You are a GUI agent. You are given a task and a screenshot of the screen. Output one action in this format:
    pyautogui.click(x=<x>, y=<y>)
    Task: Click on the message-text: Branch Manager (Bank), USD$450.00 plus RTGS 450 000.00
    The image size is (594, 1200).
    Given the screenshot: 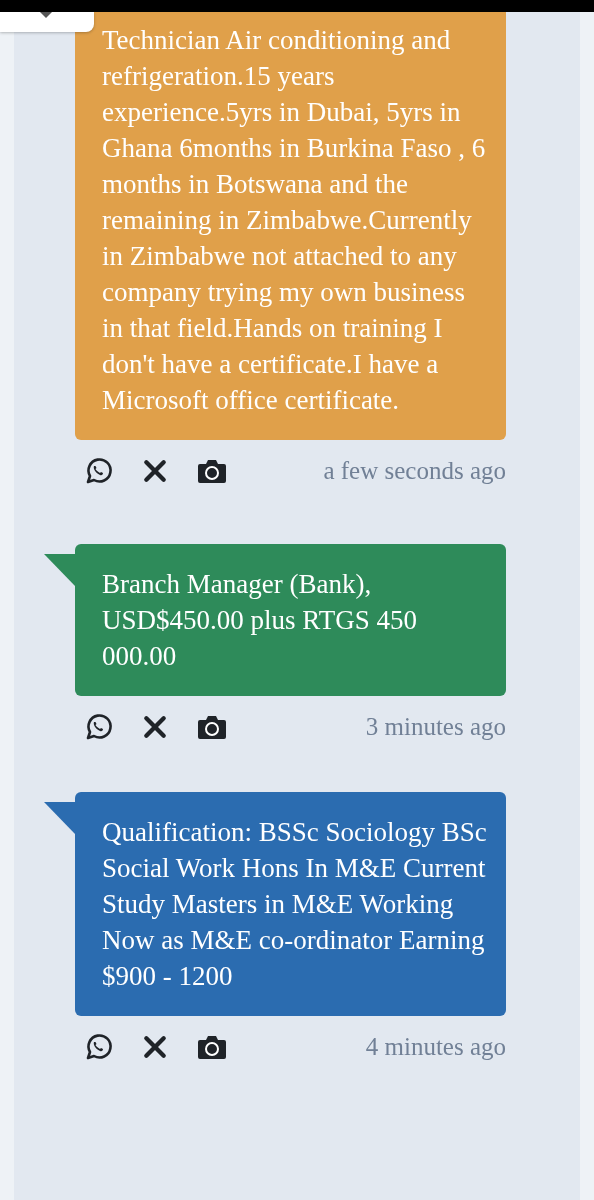 What is the action you would take?
    pyautogui.click(x=260, y=620)
    